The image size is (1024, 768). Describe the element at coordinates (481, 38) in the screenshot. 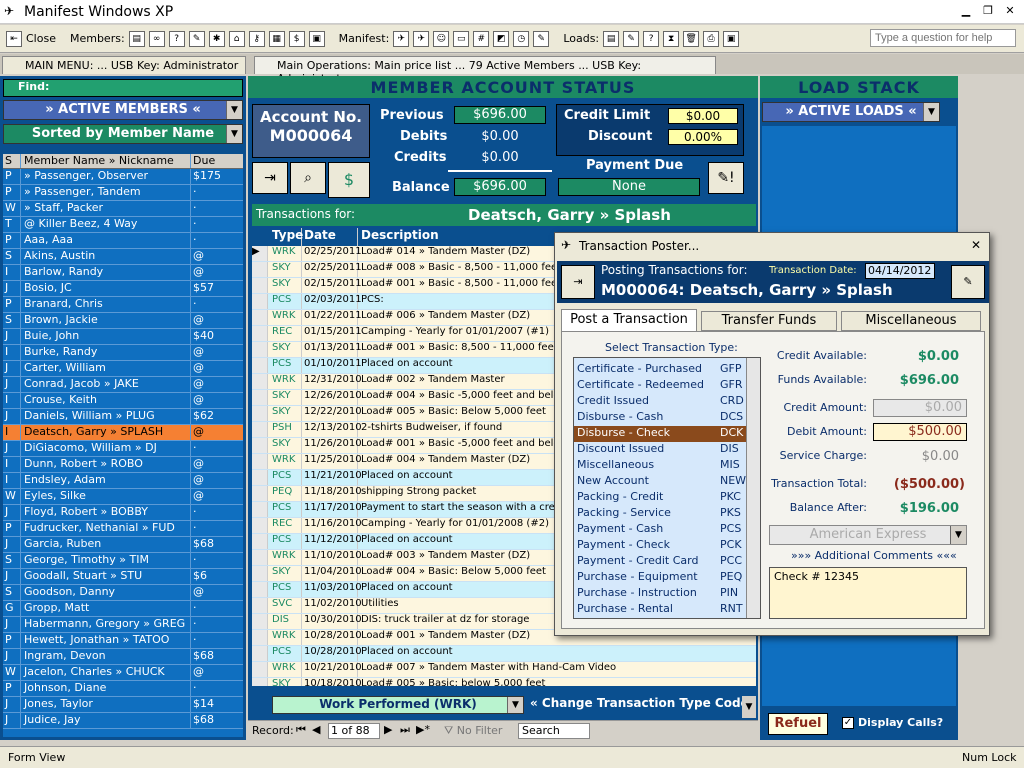

I see `grid-icon: #` at that location.